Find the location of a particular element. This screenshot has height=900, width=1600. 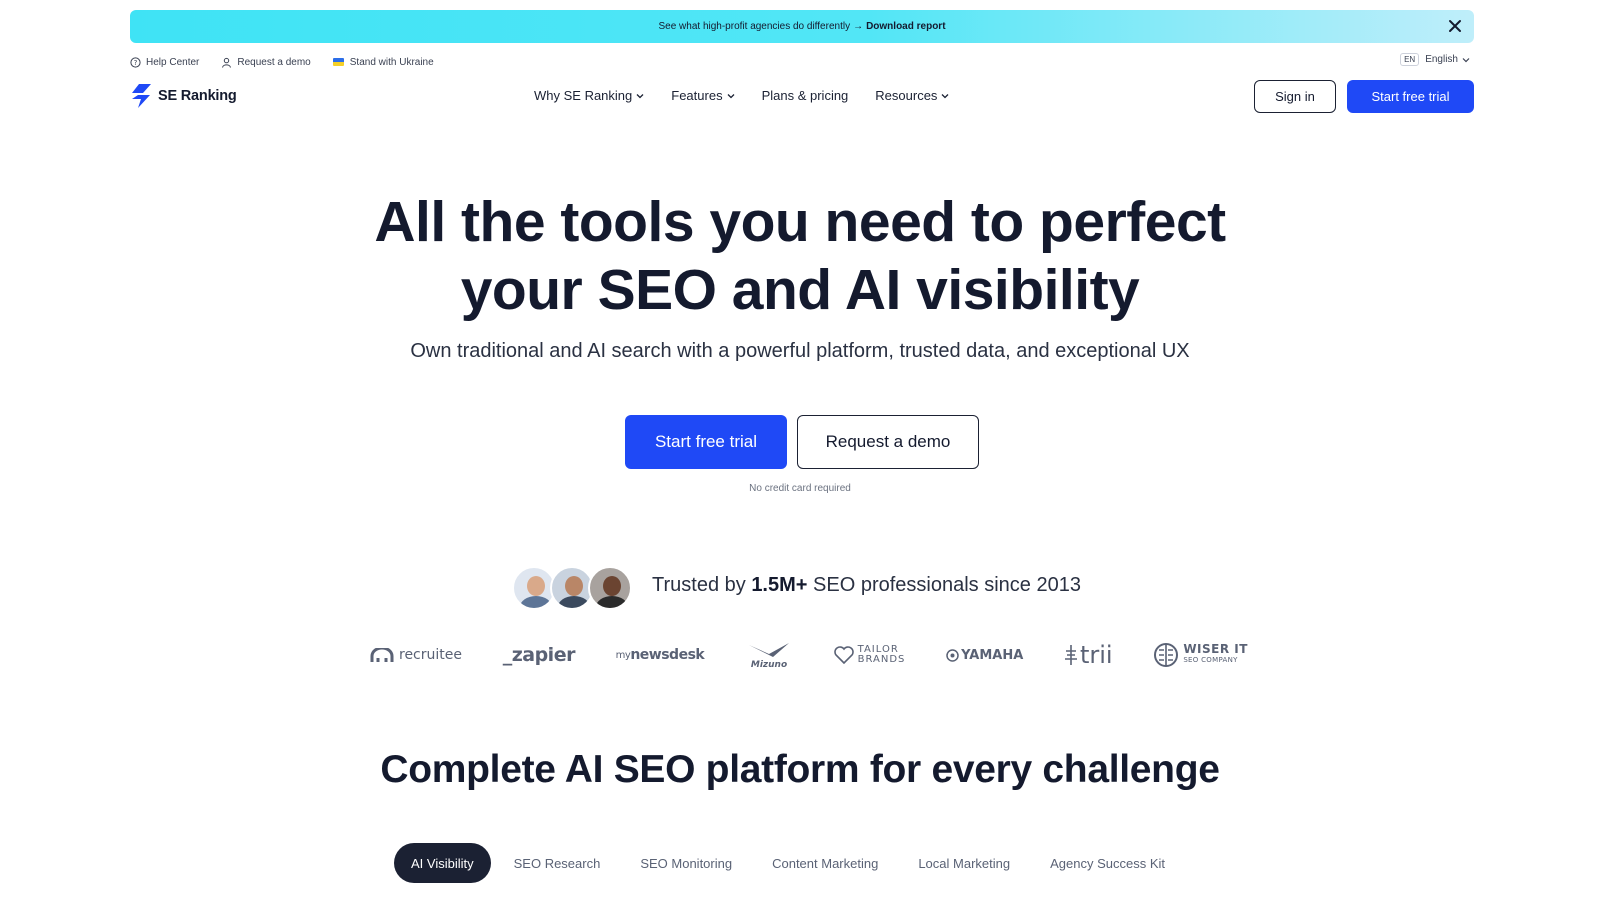

mizuno-logo: Mizuno is located at coordinates (769, 655).